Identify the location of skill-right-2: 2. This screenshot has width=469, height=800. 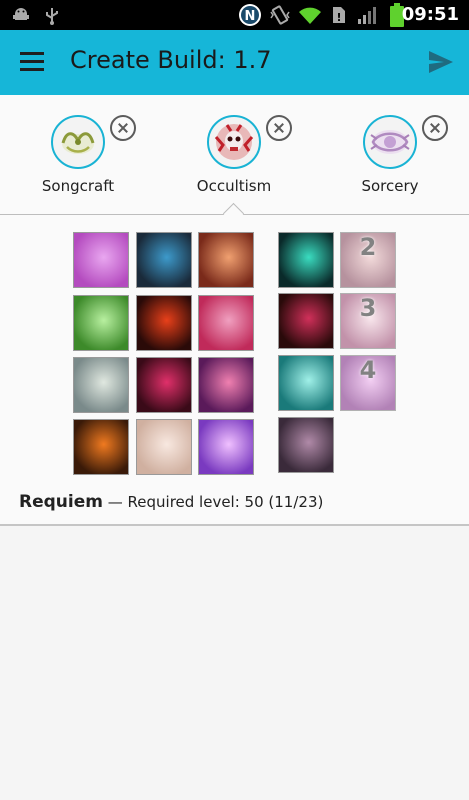
(368, 260).